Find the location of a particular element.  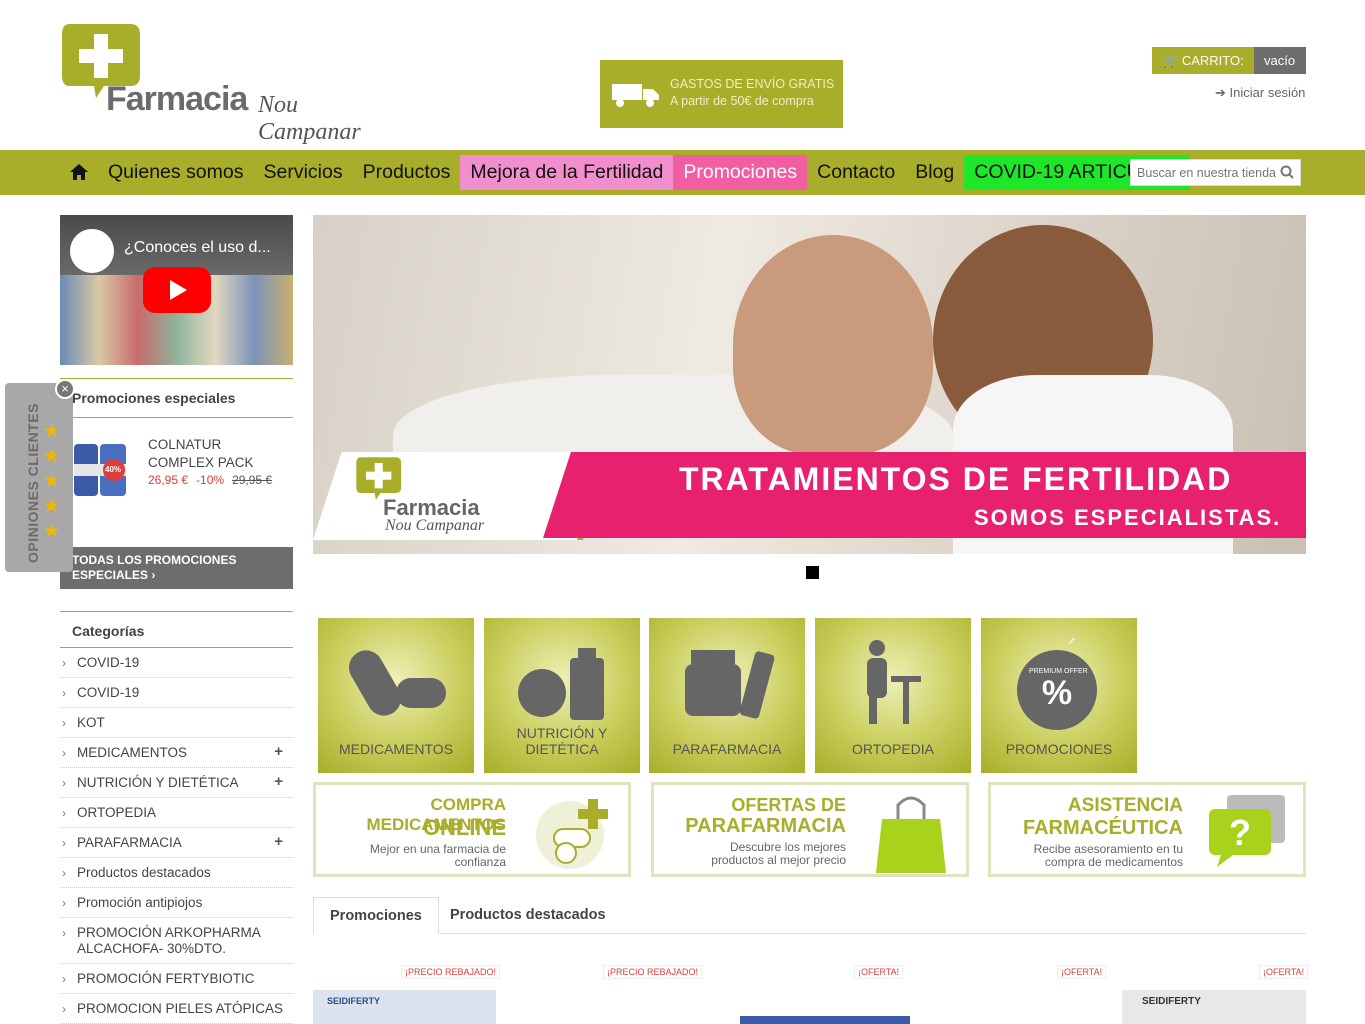

category-item: › NUTRICIÓN Y DIETÉTICA + is located at coordinates (176, 783).